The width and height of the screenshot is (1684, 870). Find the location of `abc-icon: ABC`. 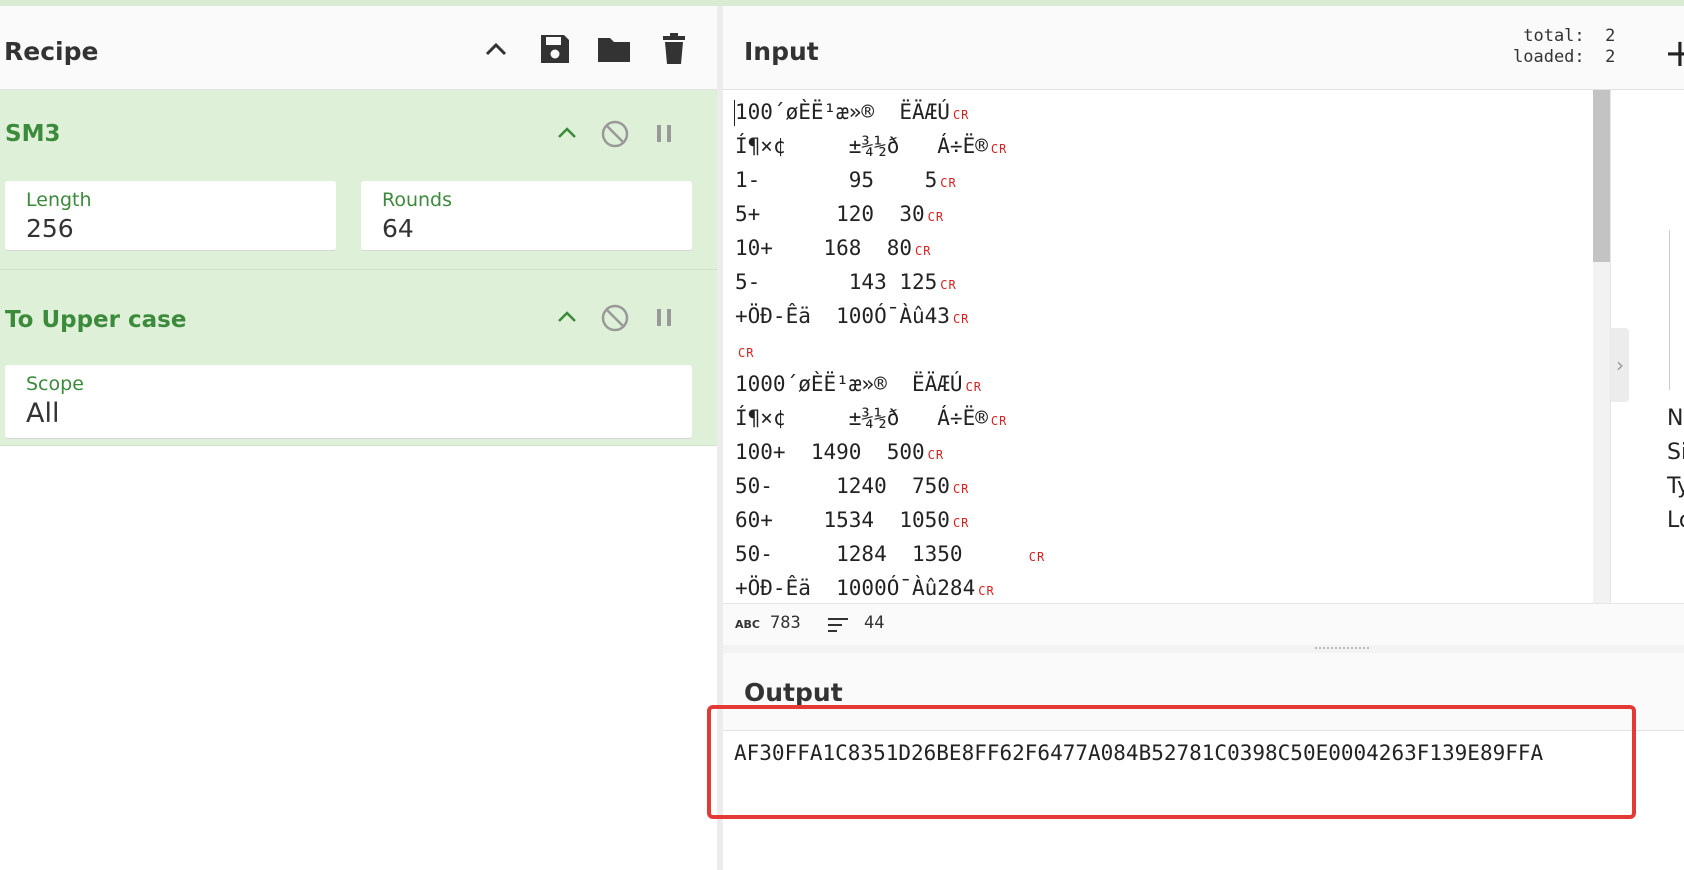

abc-icon: ABC is located at coordinates (747, 624).